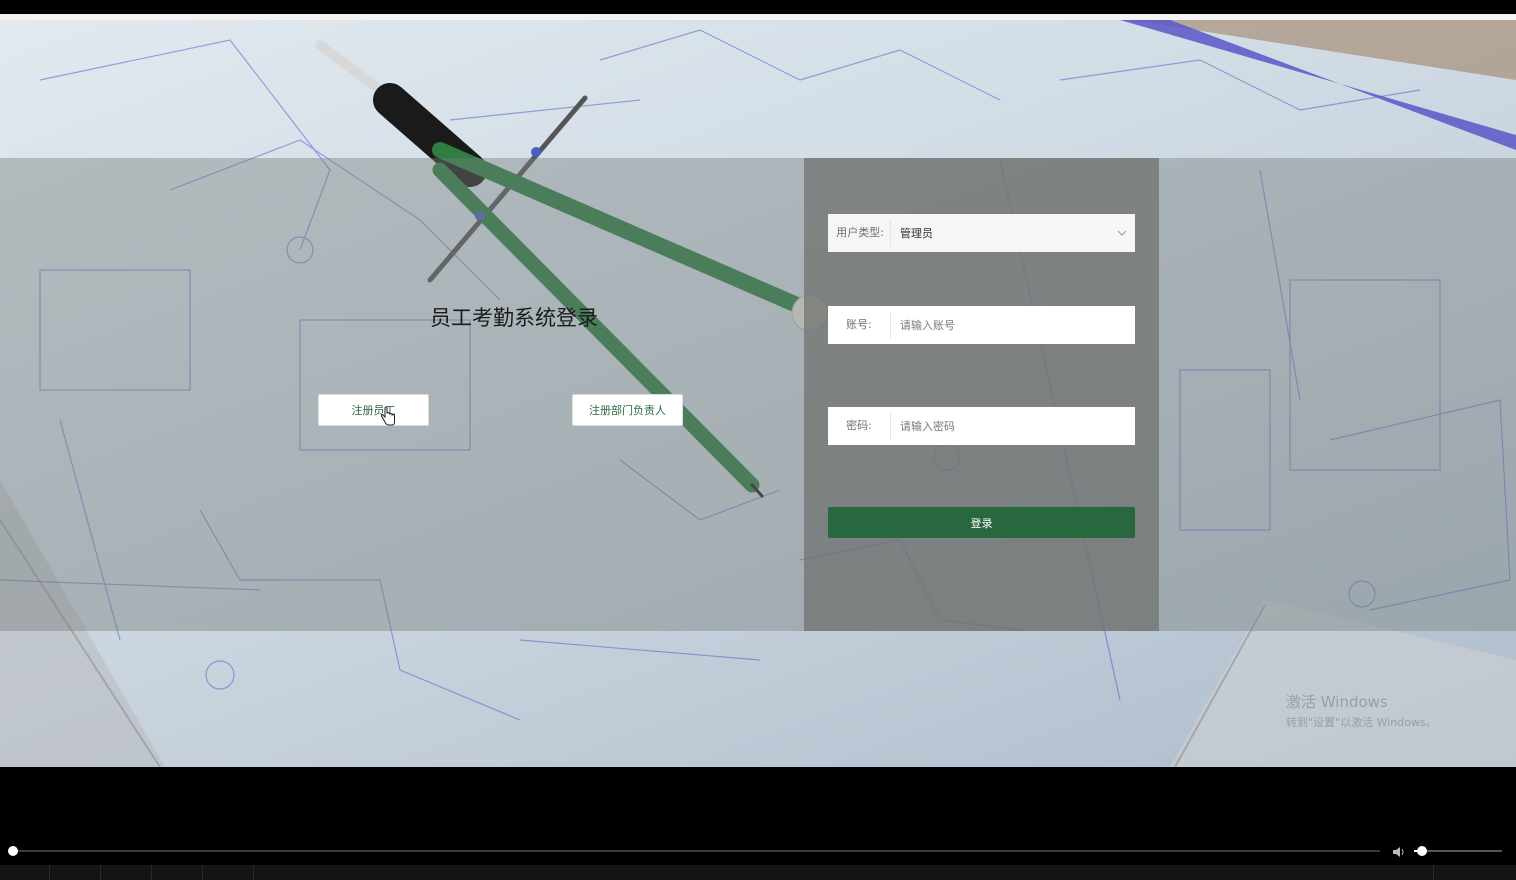  What do you see at coordinates (1000, 233) in the screenshot?
I see `user-type-value: 管理员` at bounding box center [1000, 233].